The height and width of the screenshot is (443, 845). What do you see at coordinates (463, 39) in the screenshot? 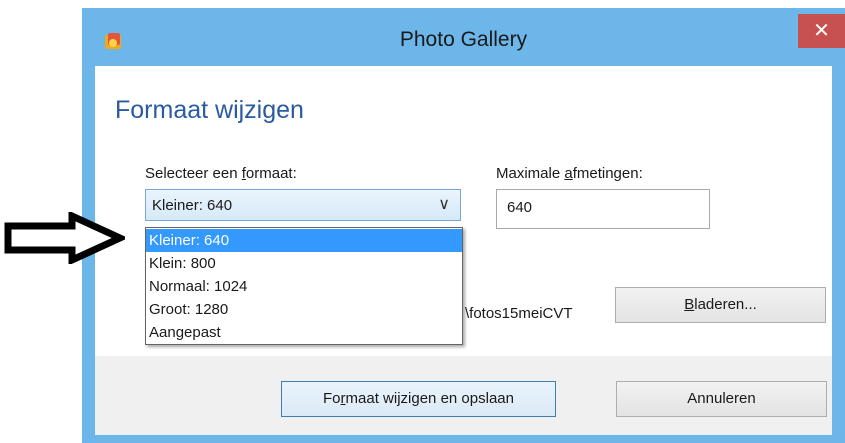
I see `window-title: Photo Gallery` at bounding box center [463, 39].